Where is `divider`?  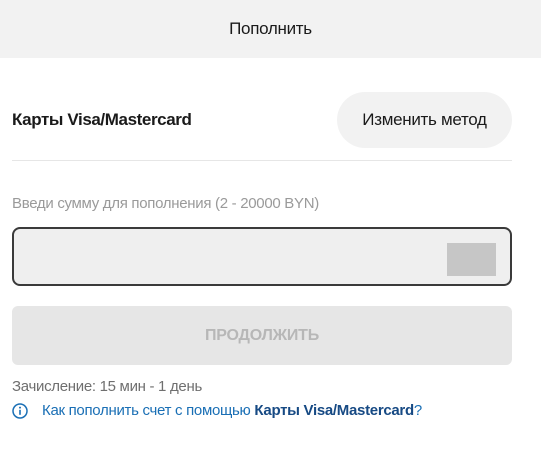 divider is located at coordinates (262, 160).